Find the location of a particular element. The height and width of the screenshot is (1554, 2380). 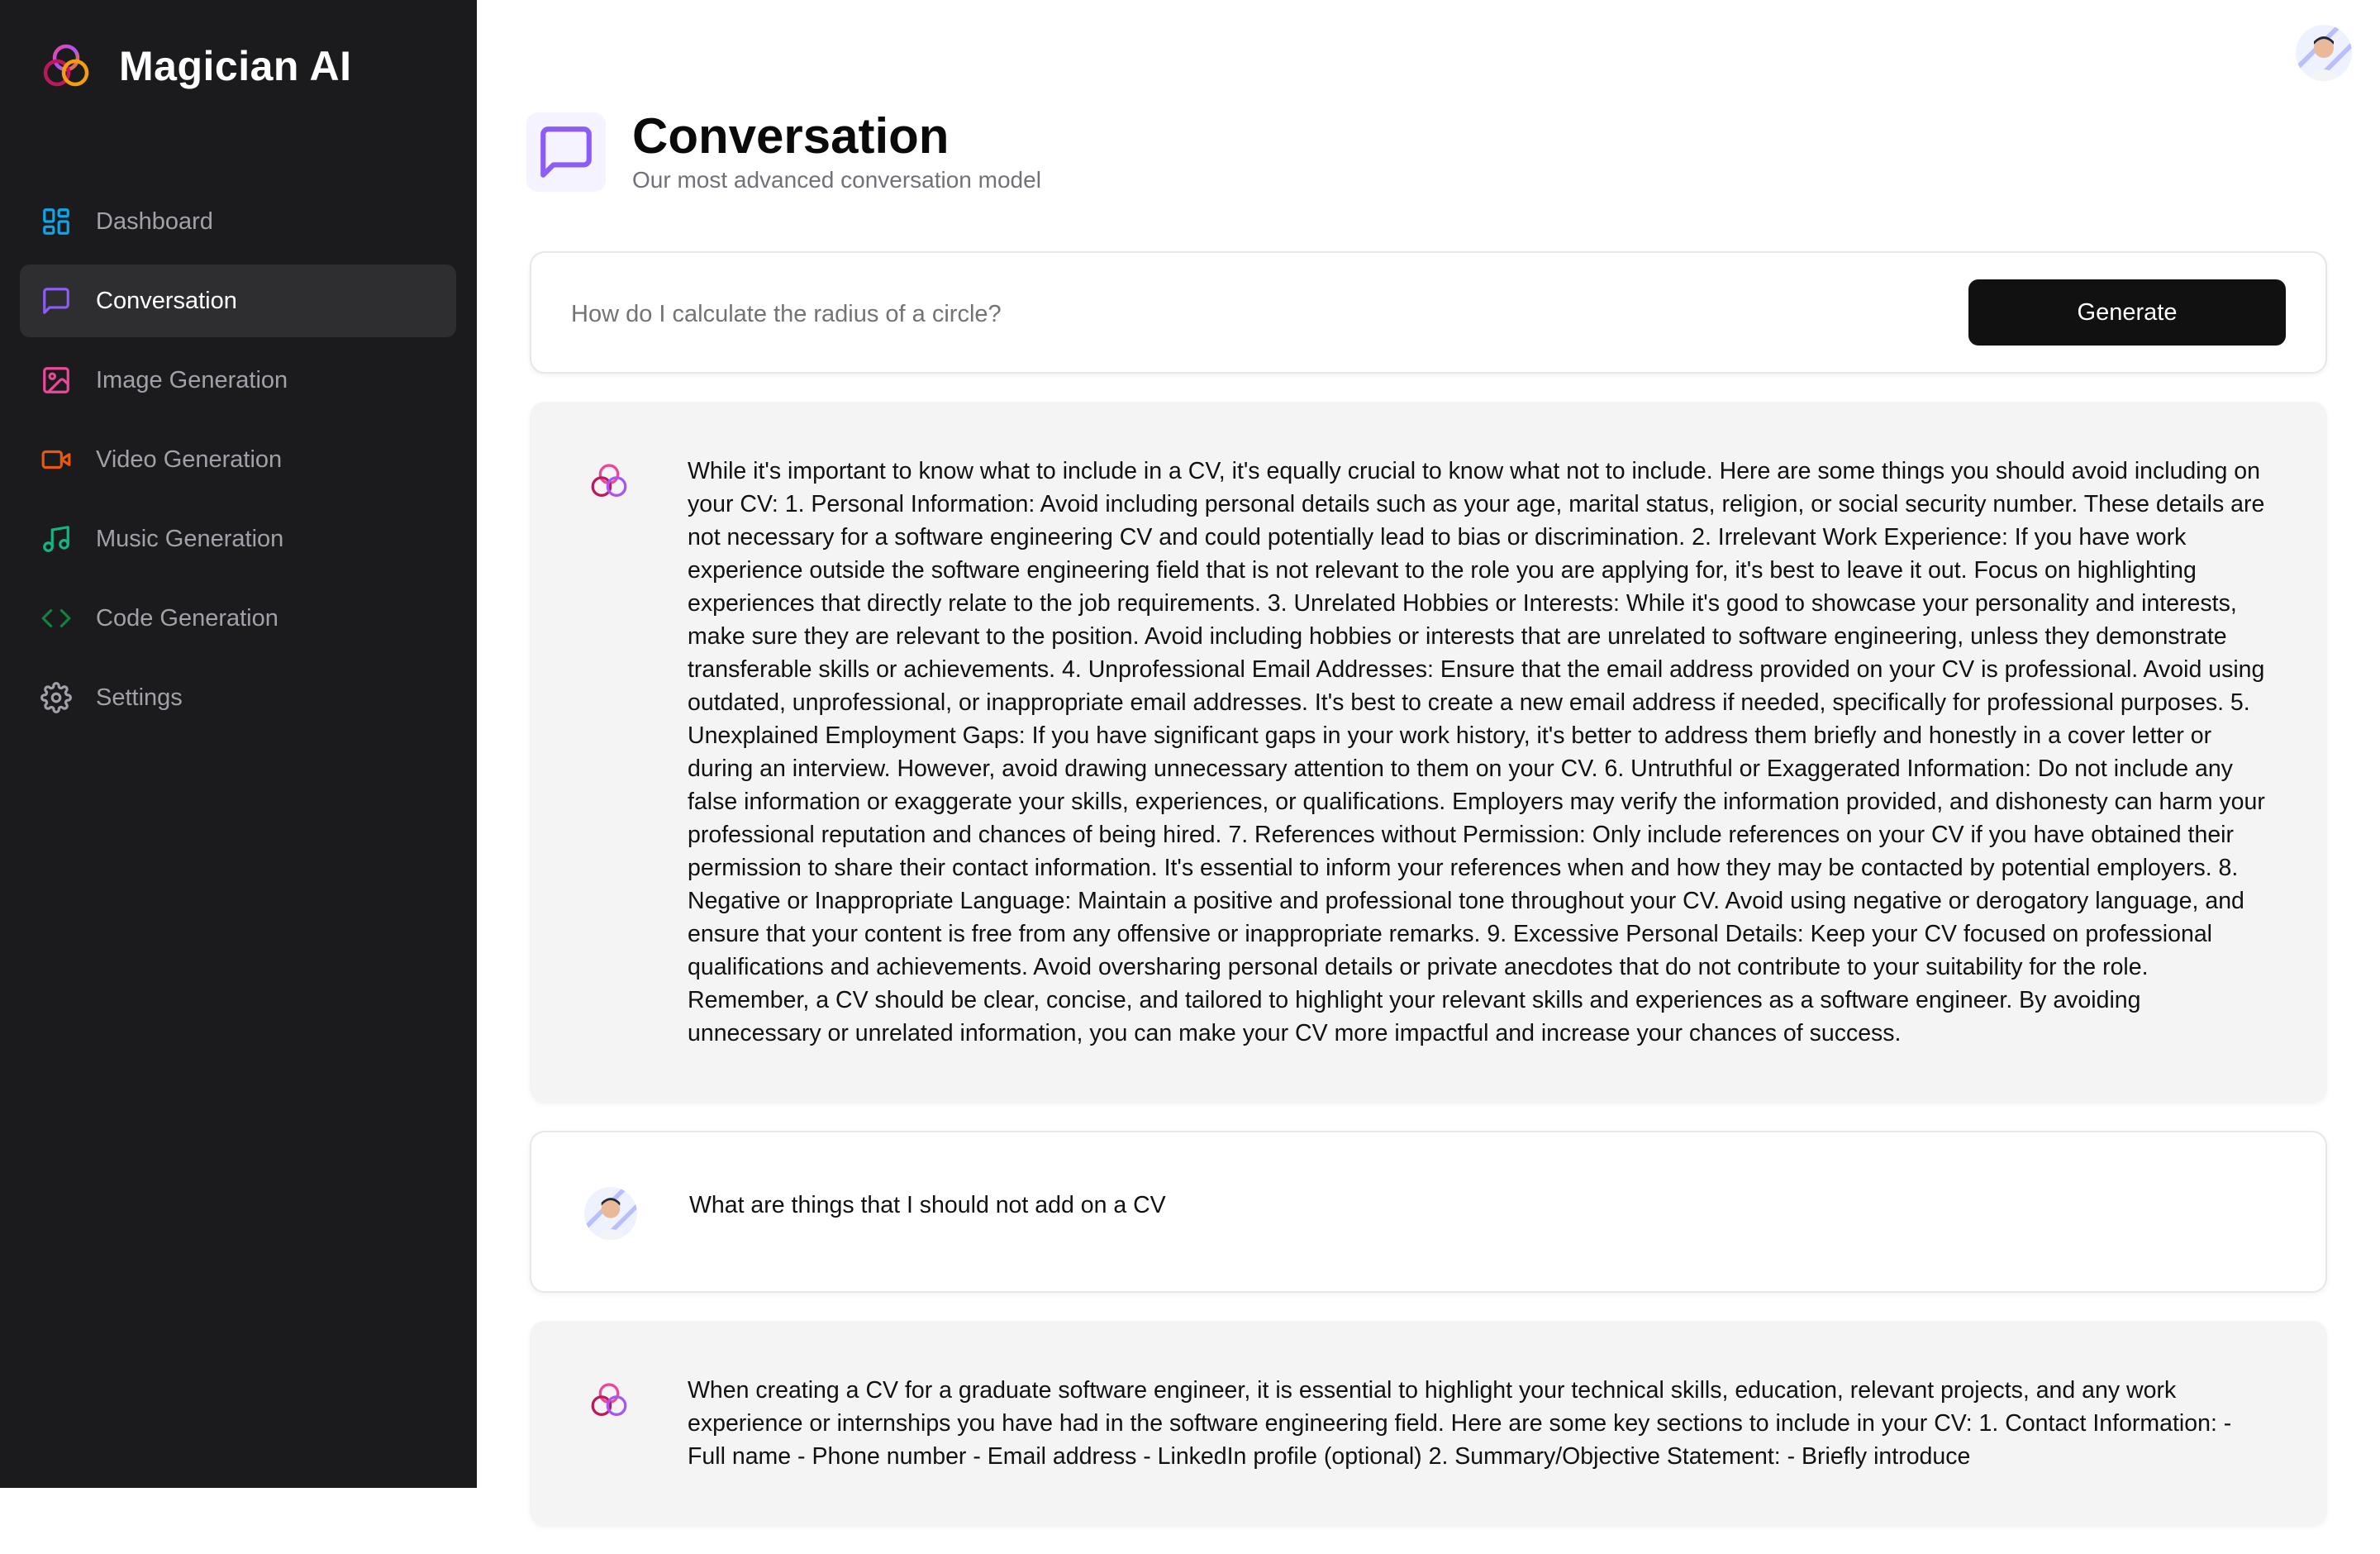

video-icon is located at coordinates (56, 459).